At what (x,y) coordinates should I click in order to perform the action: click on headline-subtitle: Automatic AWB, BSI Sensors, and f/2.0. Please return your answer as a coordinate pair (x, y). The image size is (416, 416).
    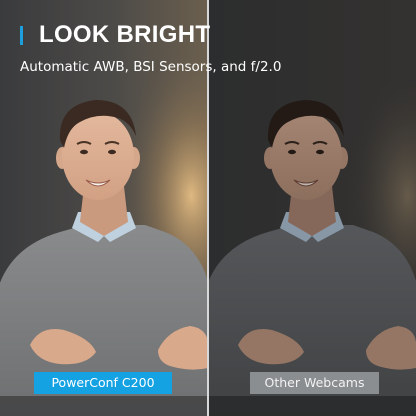
    Looking at the image, I should click on (151, 67).